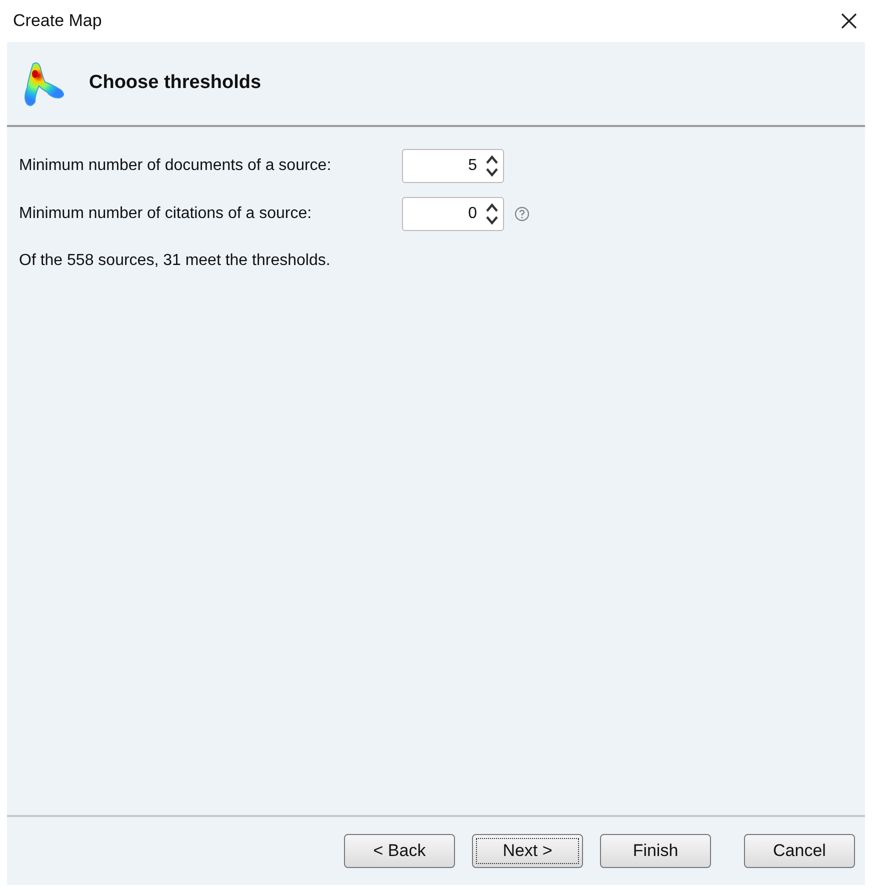  I want to click on wizard-button: Cancel, so click(799, 851).